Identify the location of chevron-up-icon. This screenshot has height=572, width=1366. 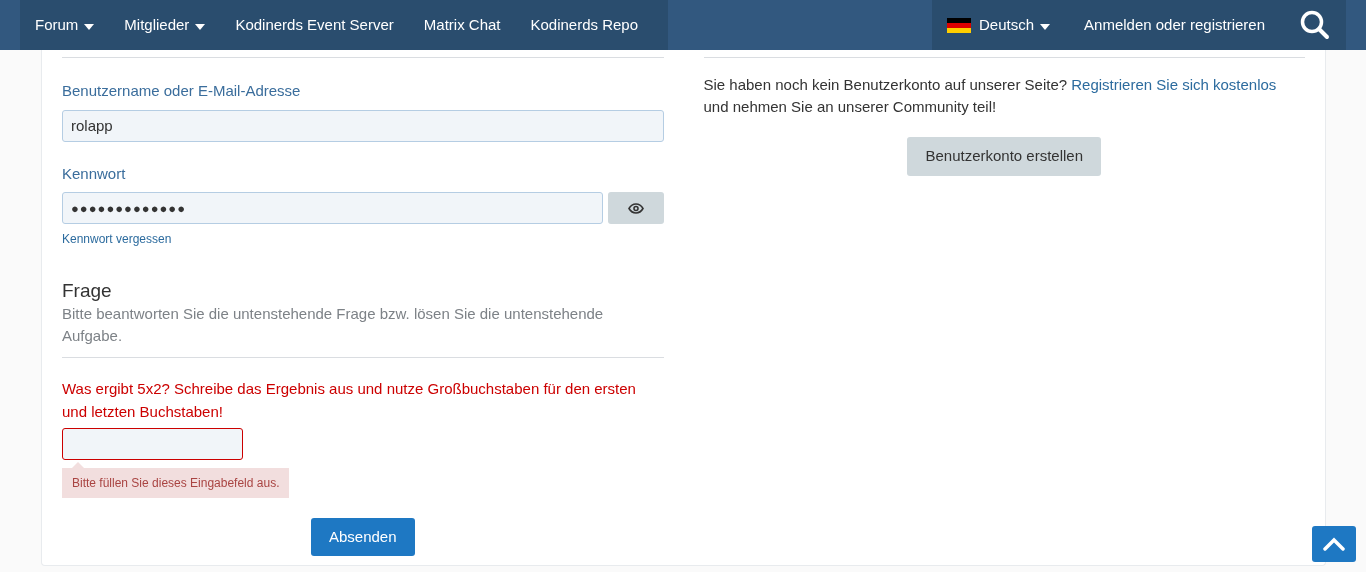
(1334, 544).